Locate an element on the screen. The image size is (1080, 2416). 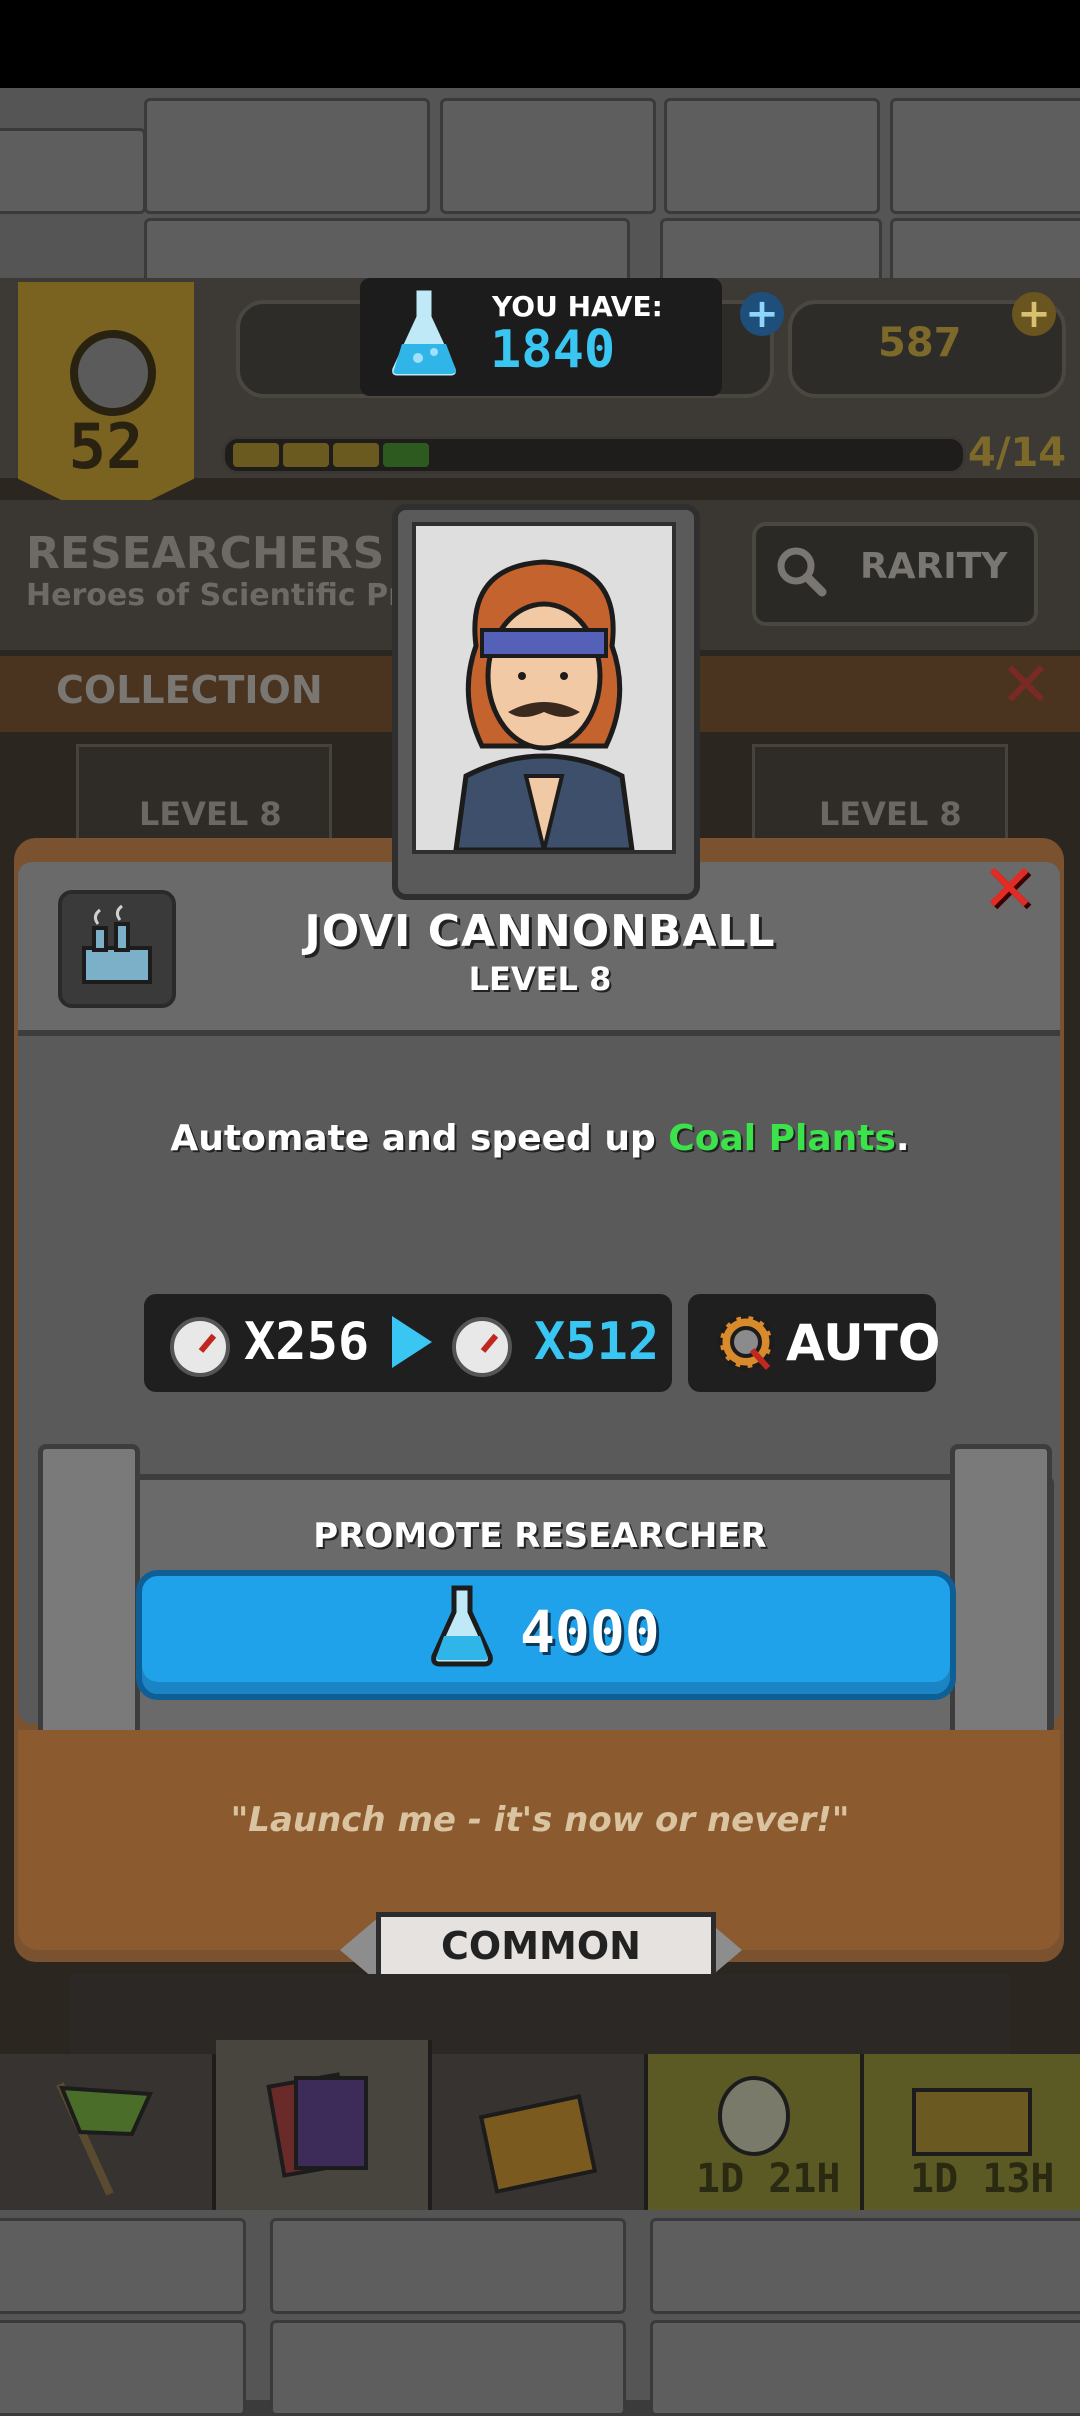
next-multiplier: X512 is located at coordinates (597, 1342).